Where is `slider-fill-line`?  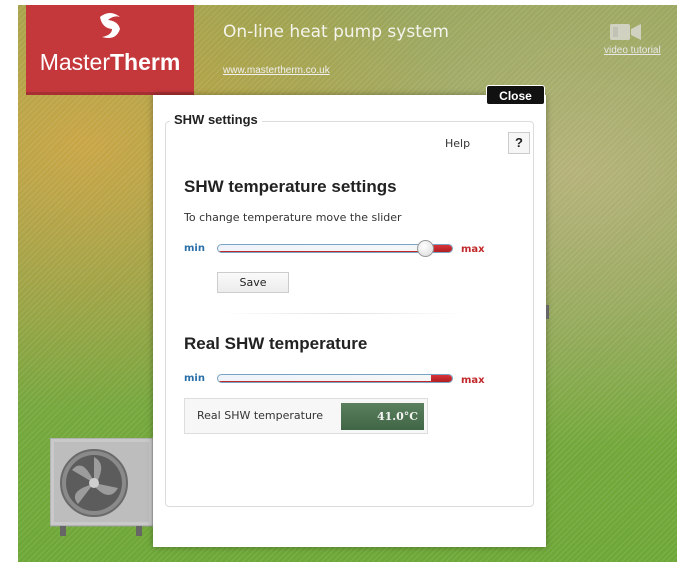 slider-fill-line is located at coordinates (326, 248).